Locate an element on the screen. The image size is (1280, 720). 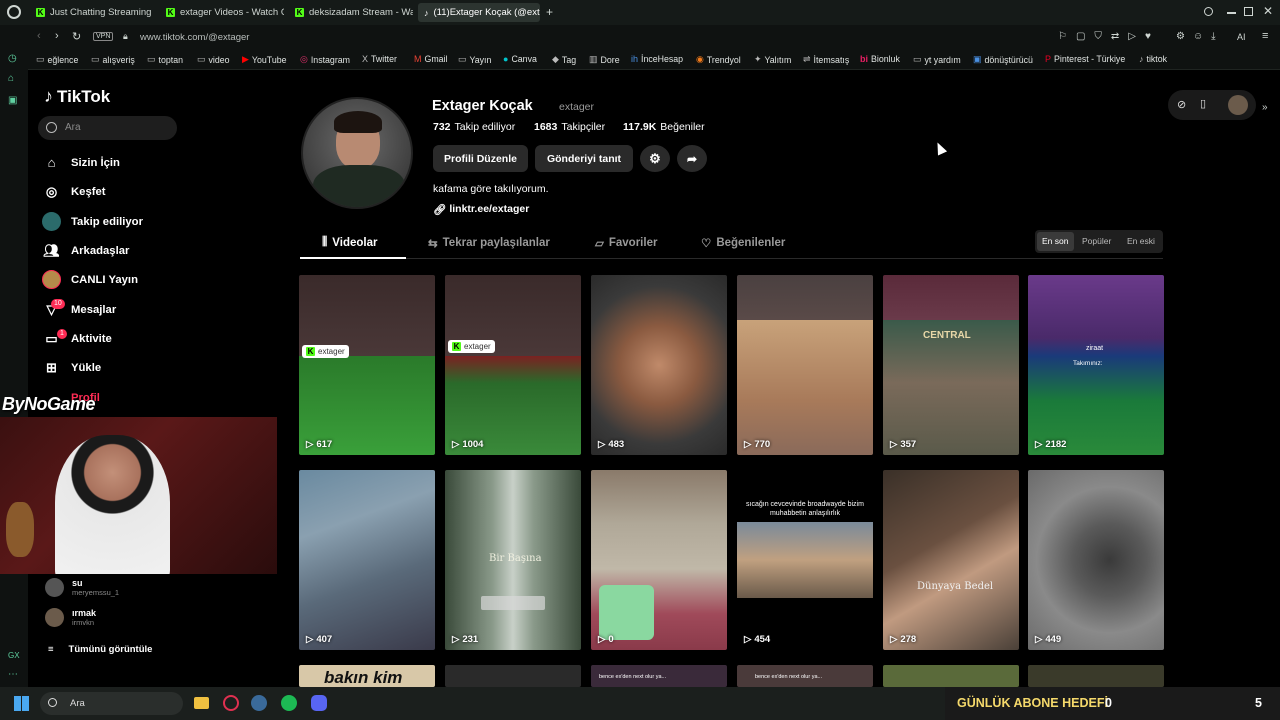
bookmark-youtube: ▶ YouTube is located at coordinates (264, 59).